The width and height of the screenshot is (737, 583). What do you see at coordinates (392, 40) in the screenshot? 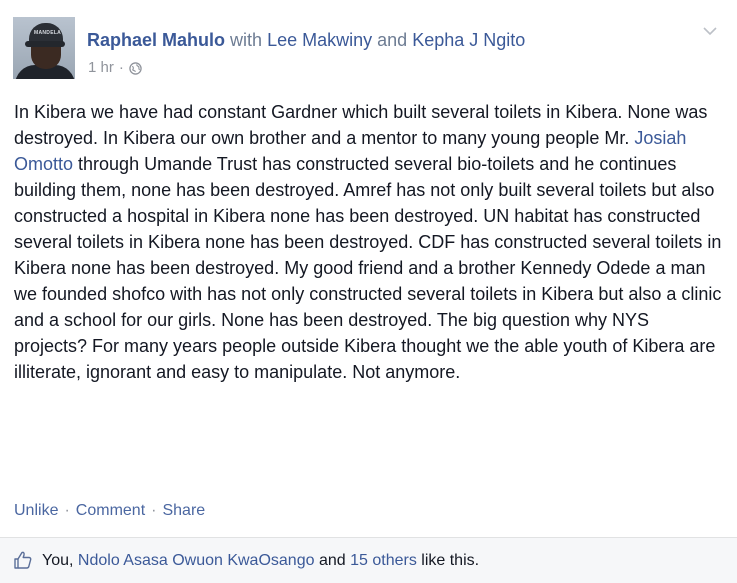
I see `and-label: and` at bounding box center [392, 40].